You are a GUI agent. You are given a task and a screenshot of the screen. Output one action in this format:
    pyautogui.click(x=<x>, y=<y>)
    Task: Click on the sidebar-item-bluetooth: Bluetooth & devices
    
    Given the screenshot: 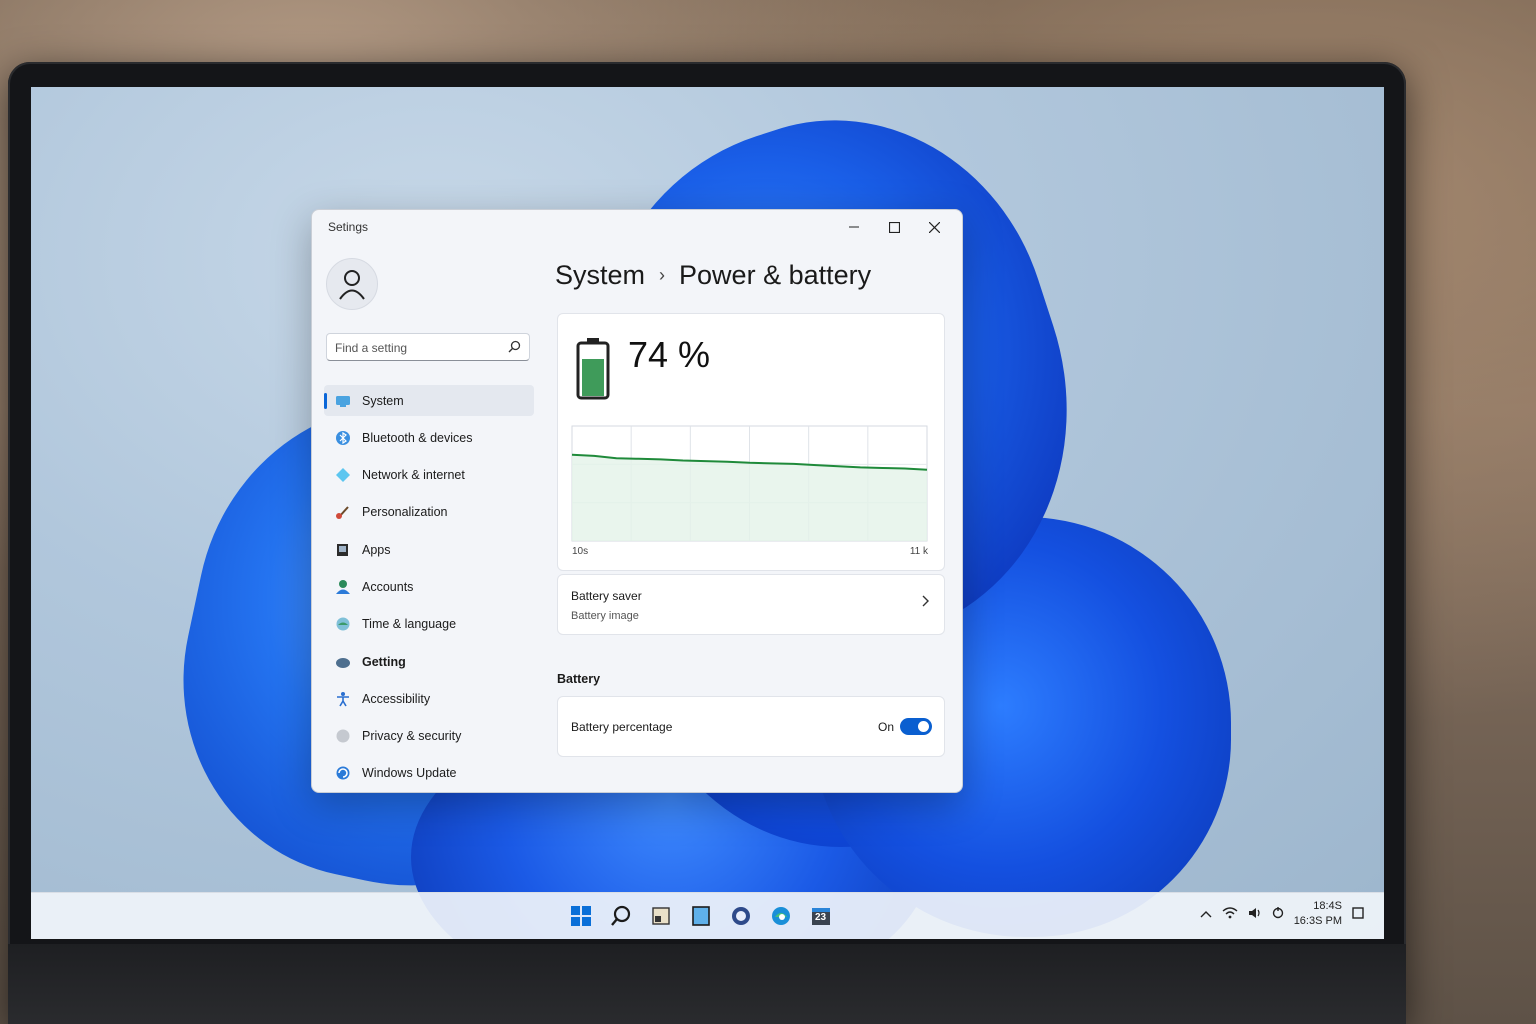 What is the action you would take?
    pyautogui.click(x=429, y=437)
    